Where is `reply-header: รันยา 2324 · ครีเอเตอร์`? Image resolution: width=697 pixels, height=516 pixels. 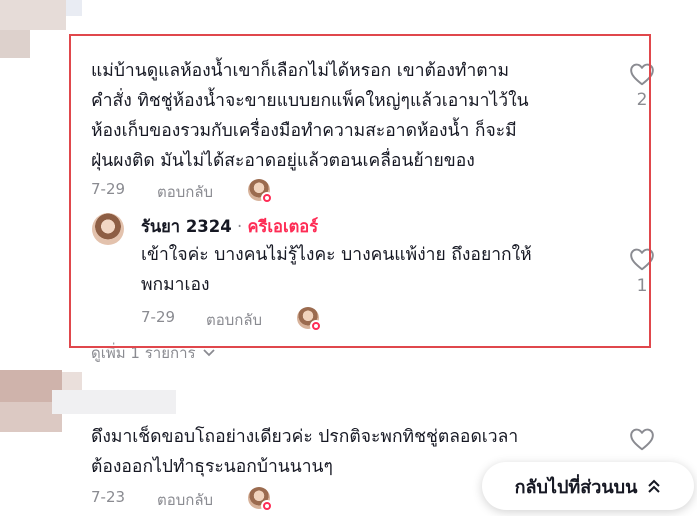
reply-header: รันยา 2324 · ครีเอเตอร์ is located at coordinates (229, 227).